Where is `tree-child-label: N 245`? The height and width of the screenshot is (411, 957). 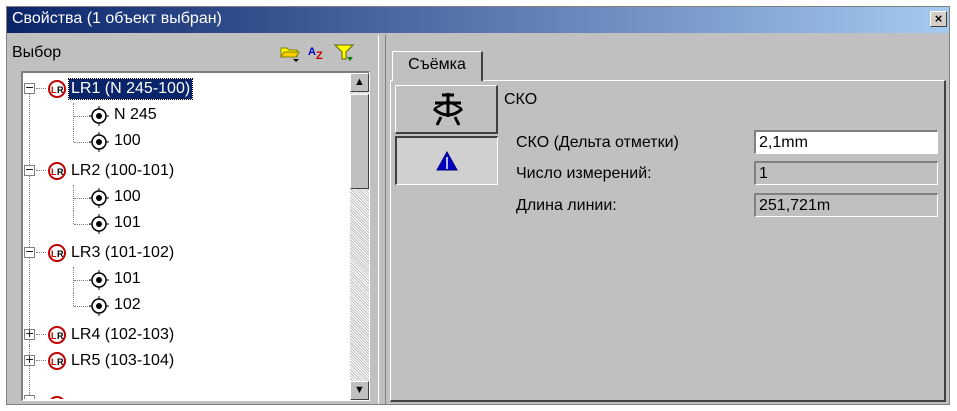
tree-child-label: N 245 is located at coordinates (135, 115).